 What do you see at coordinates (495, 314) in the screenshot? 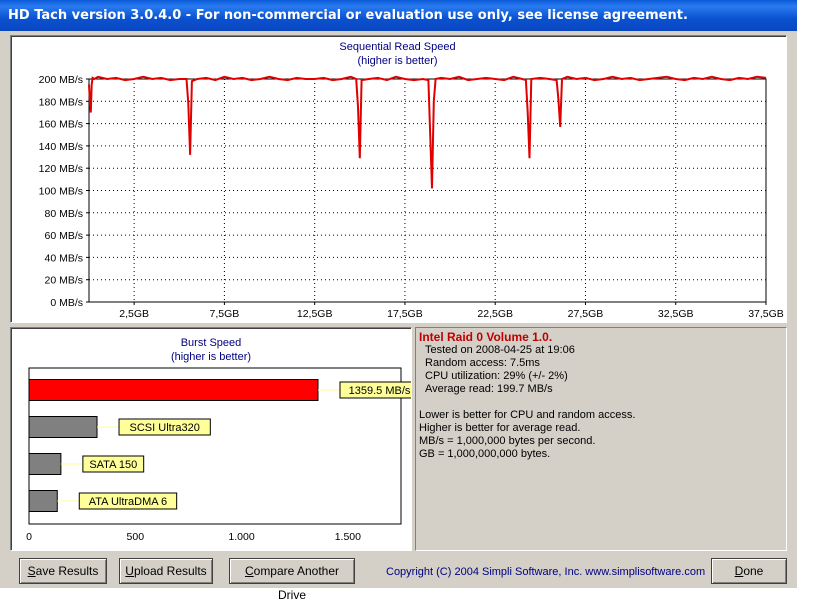
I see `x-tick-label: 22,5GB` at bounding box center [495, 314].